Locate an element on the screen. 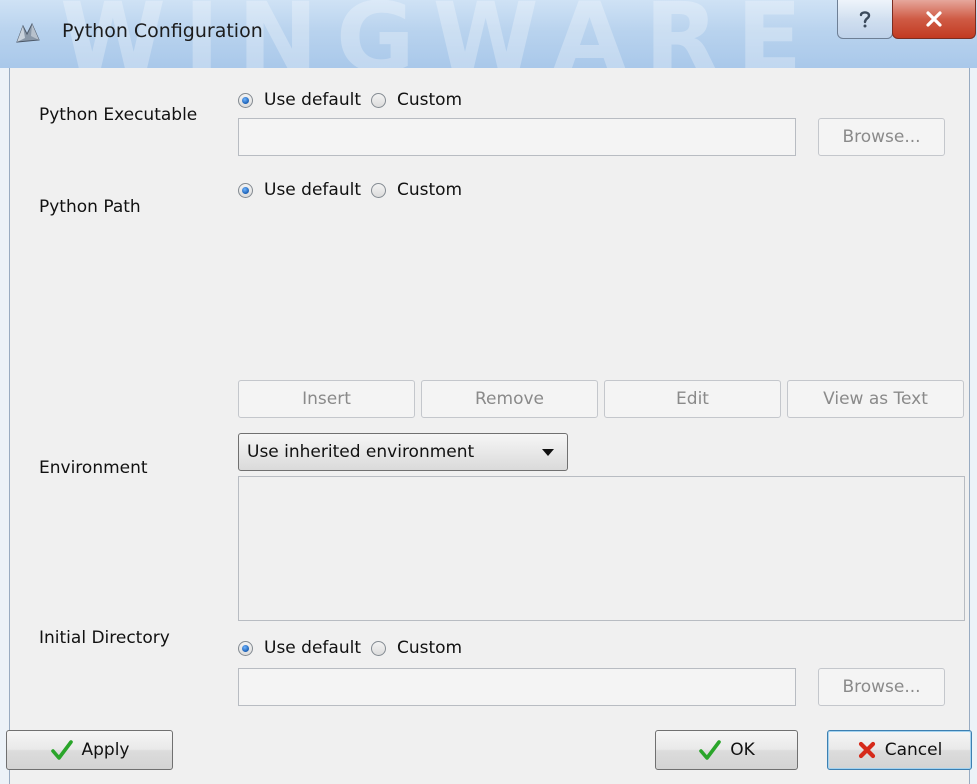 Image resolution: width=977 pixels, height=784 pixels. python-path-radio-group: Use default Custom is located at coordinates (355, 190).